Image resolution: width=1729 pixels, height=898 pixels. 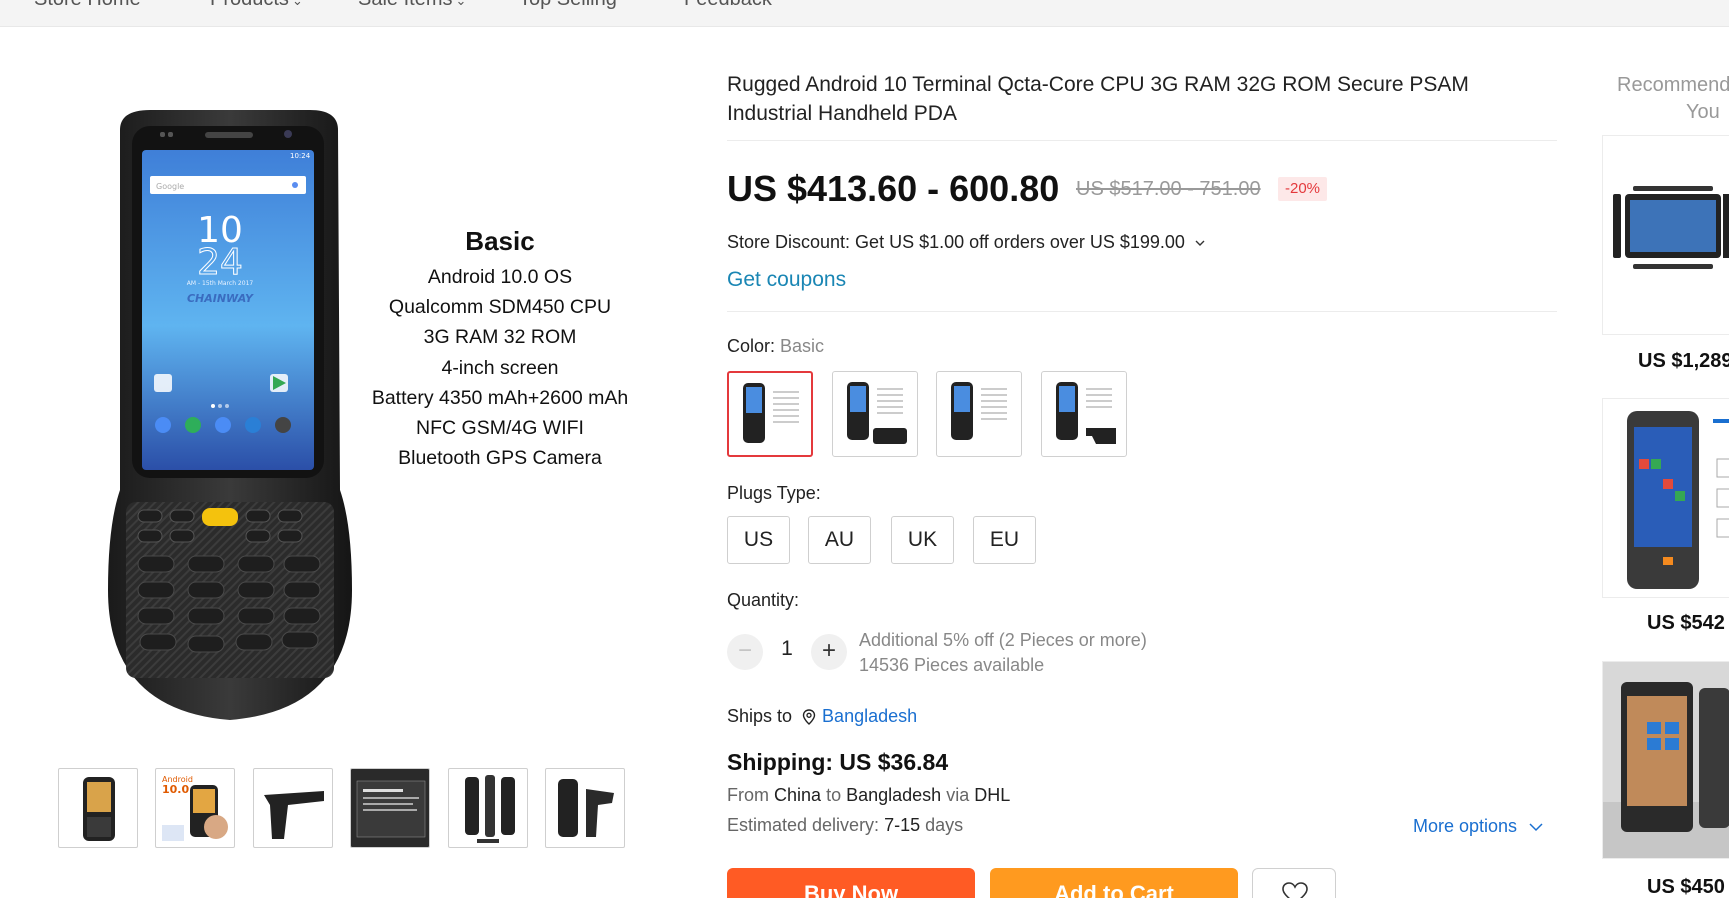 I want to click on bulk-discount-note: Additional 5% off (2 Pieces or more), so click(x=1003, y=640).